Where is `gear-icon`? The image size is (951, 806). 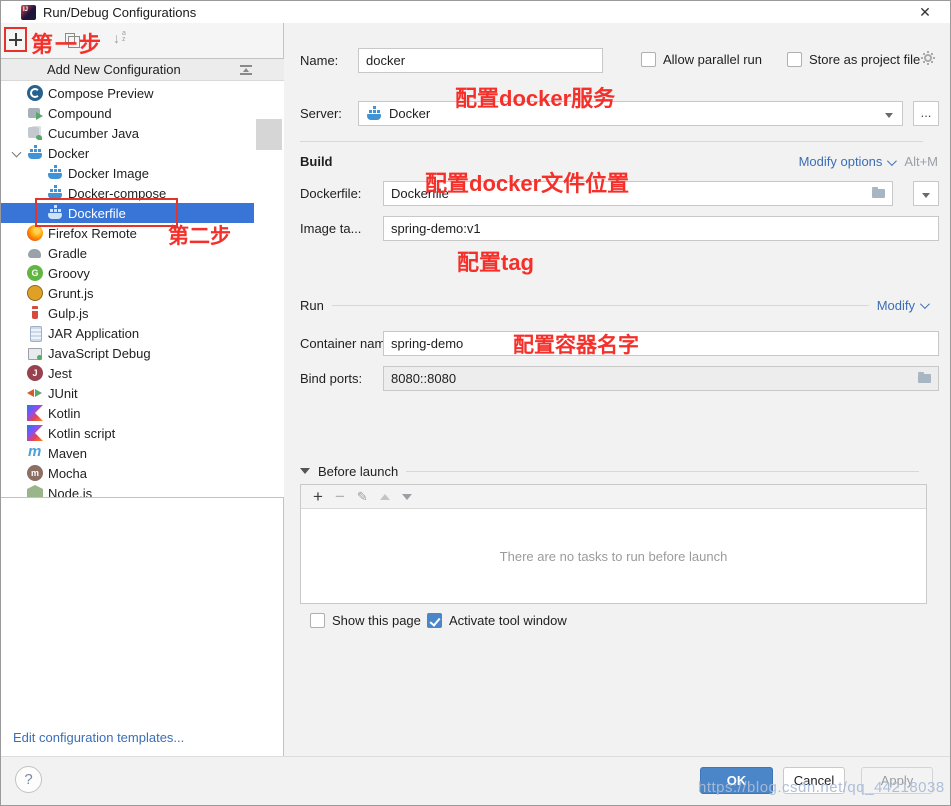 gear-icon is located at coordinates (928, 58).